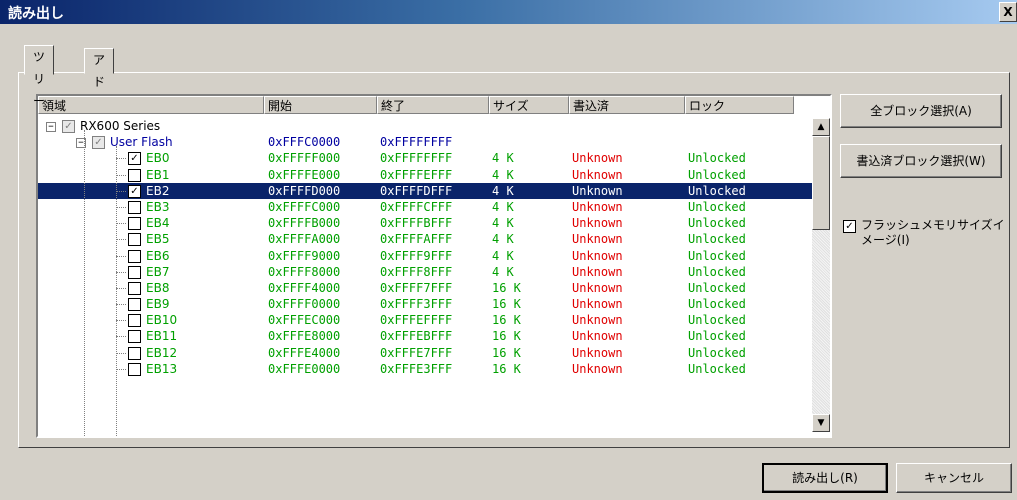  What do you see at coordinates (821, 423) in the screenshot?
I see `scroll-down-arrow-icon: ▼` at bounding box center [821, 423].